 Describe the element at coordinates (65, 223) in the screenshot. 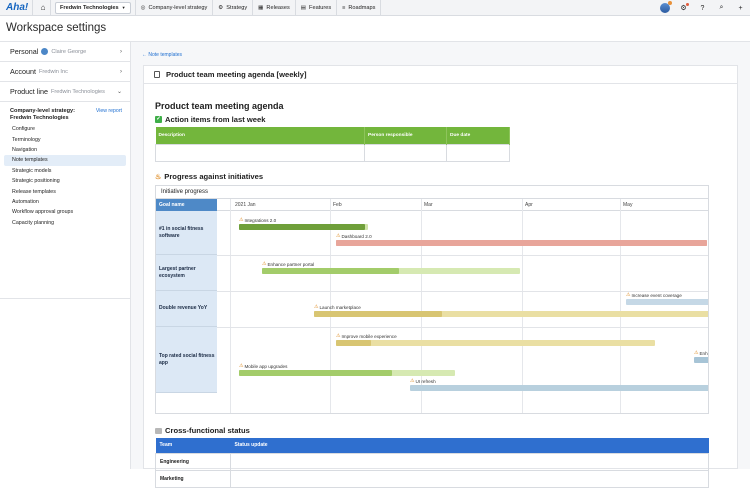

I see `sidebar-item: Capacity planning` at that location.